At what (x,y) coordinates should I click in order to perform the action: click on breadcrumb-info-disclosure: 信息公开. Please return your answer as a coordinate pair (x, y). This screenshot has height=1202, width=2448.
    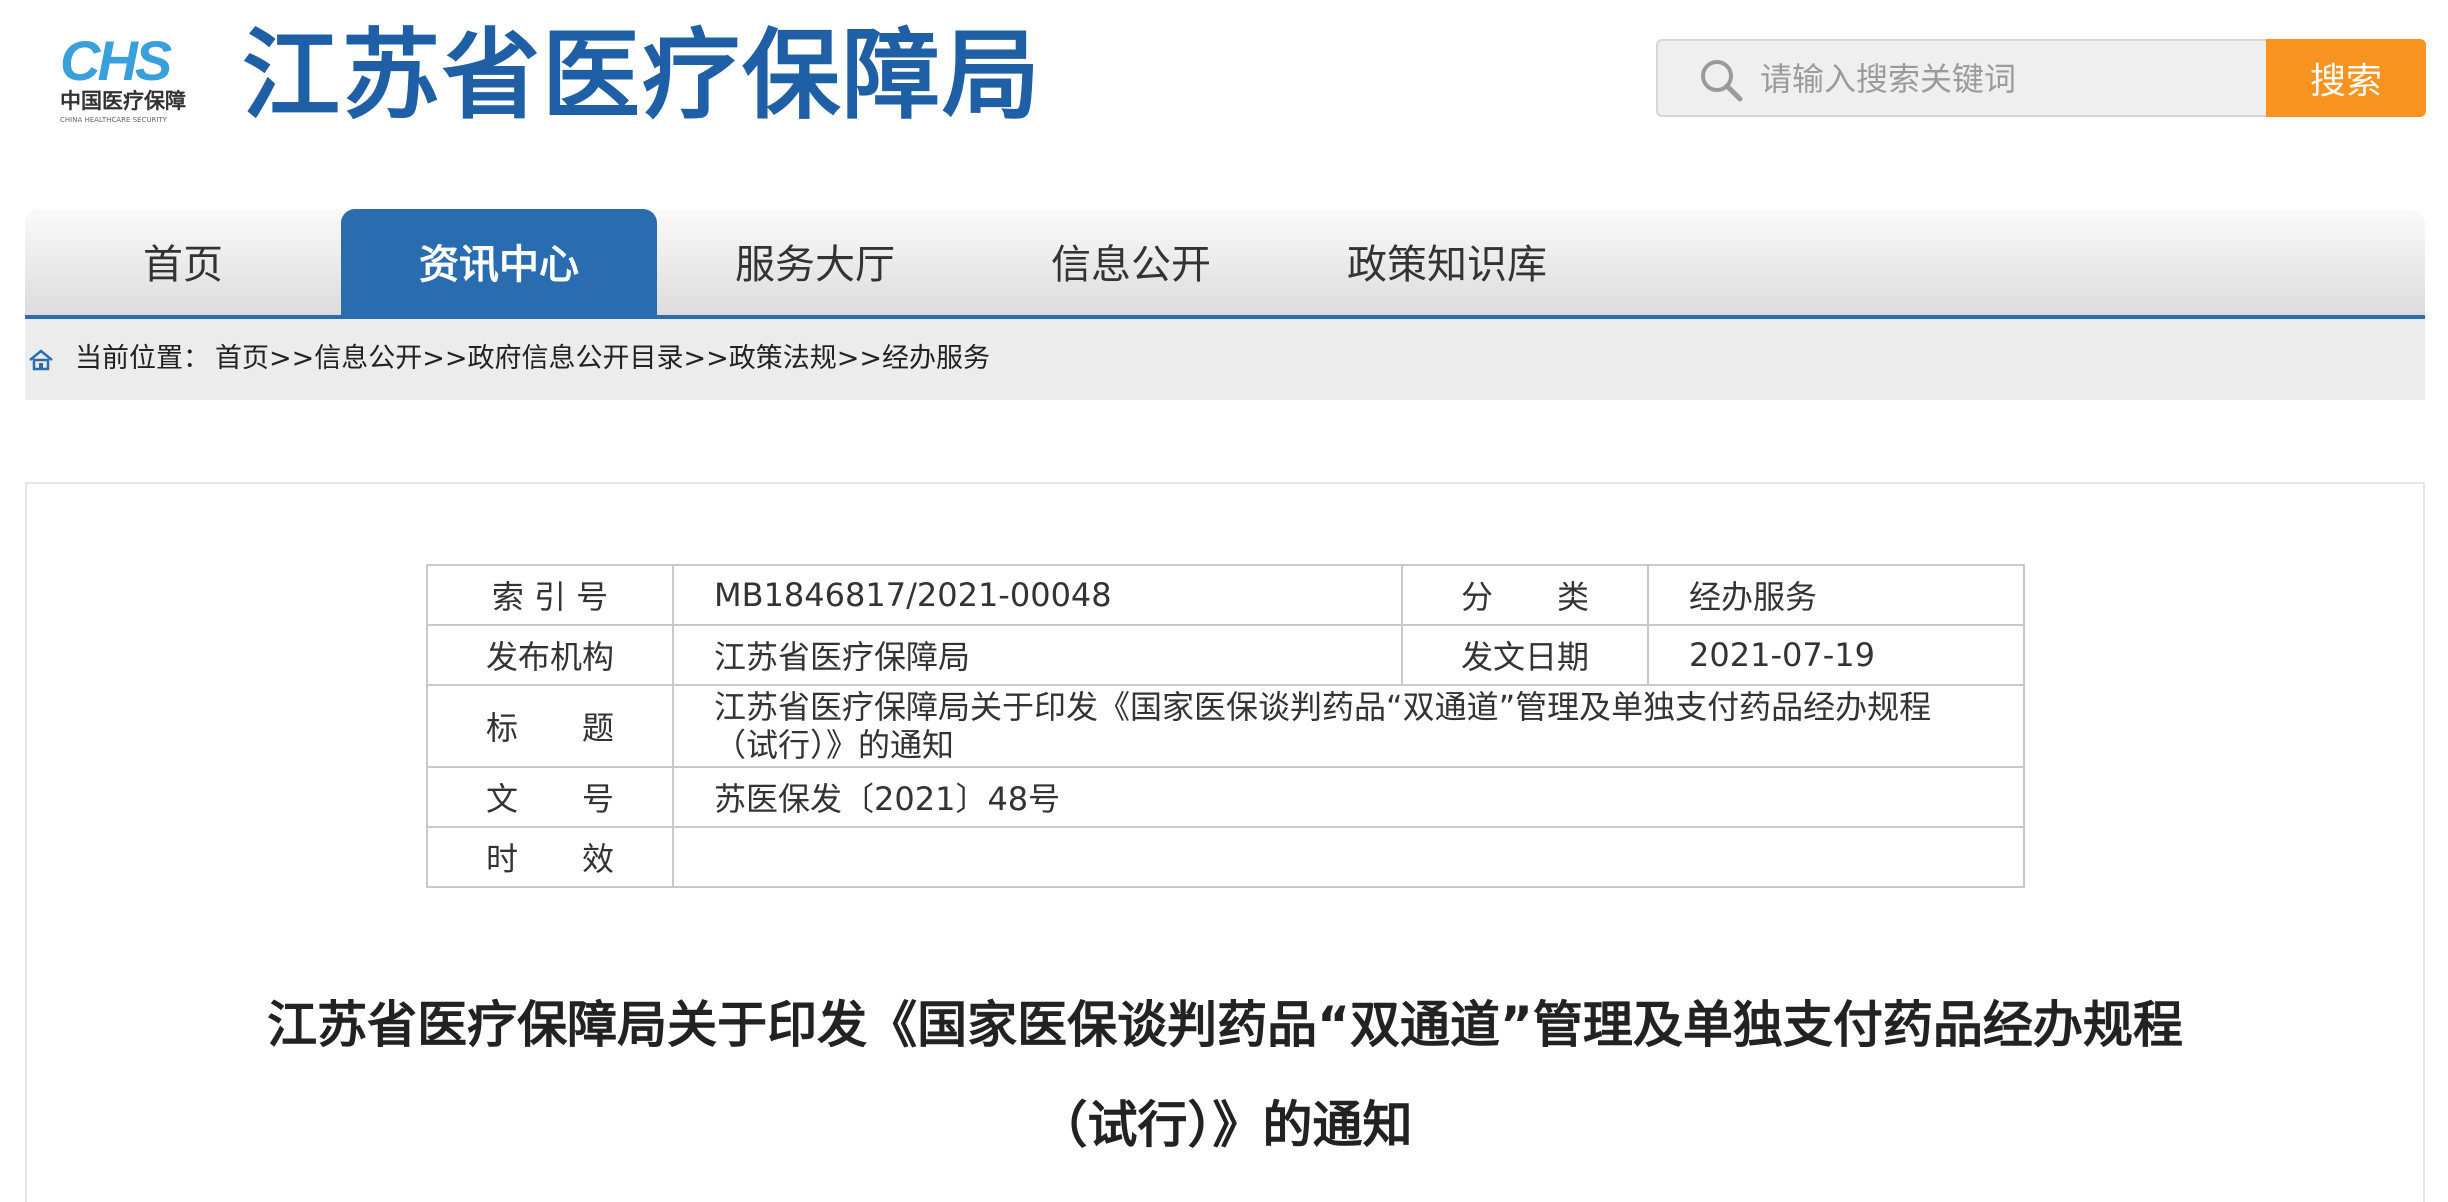
    Looking at the image, I should click on (368, 358).